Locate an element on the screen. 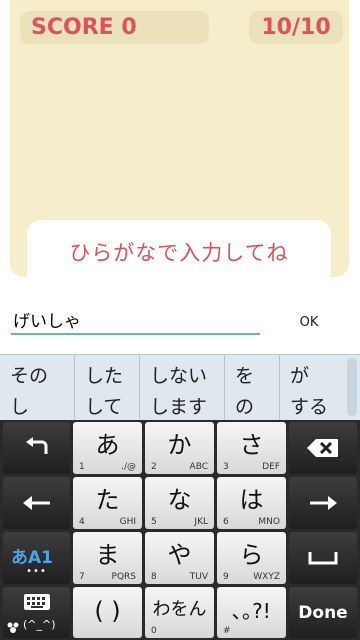 The image size is (360, 640). keyboard-icon is located at coordinates (37, 604).